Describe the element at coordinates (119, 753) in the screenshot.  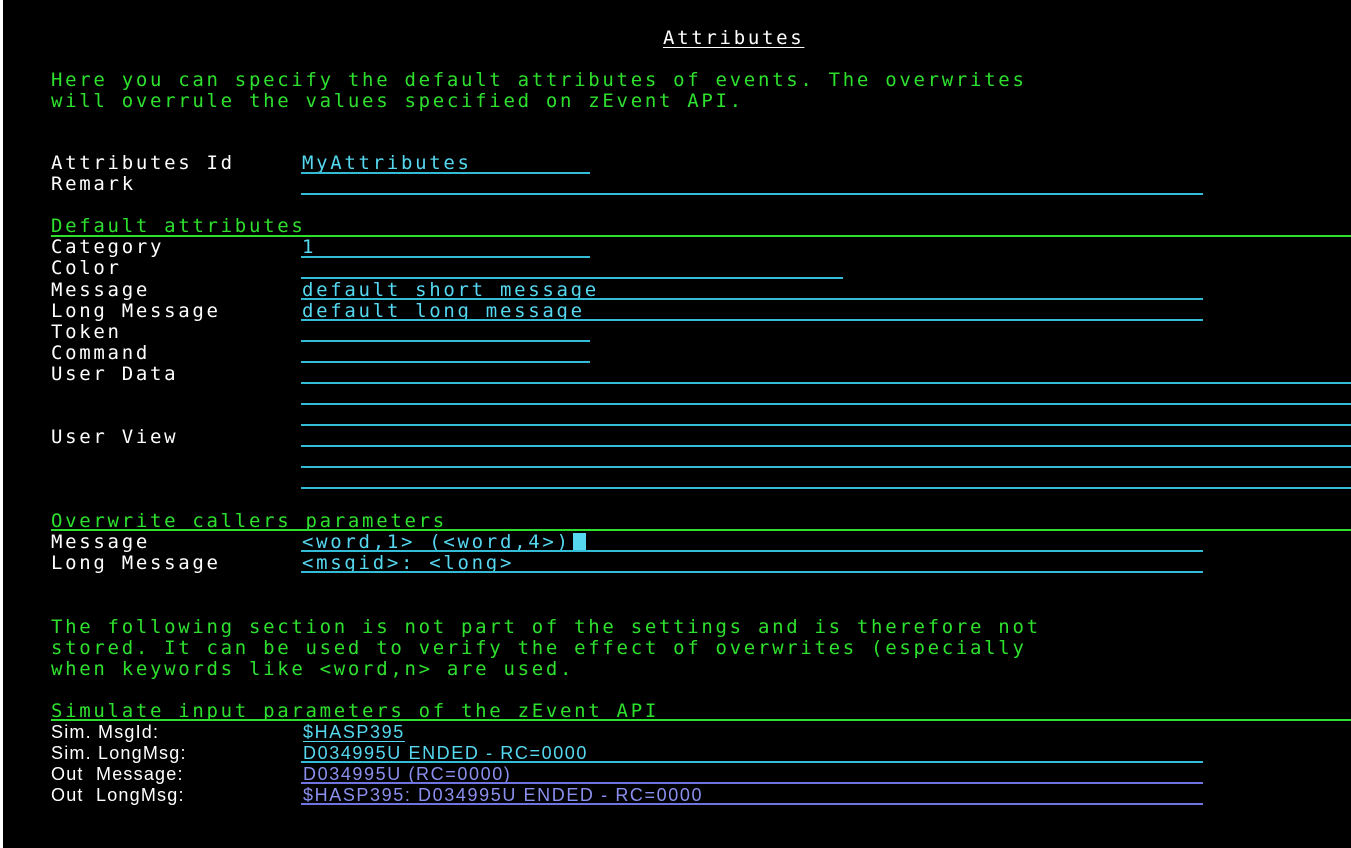
I see `sim-longmsg-label: Sim. LongMsg:` at that location.